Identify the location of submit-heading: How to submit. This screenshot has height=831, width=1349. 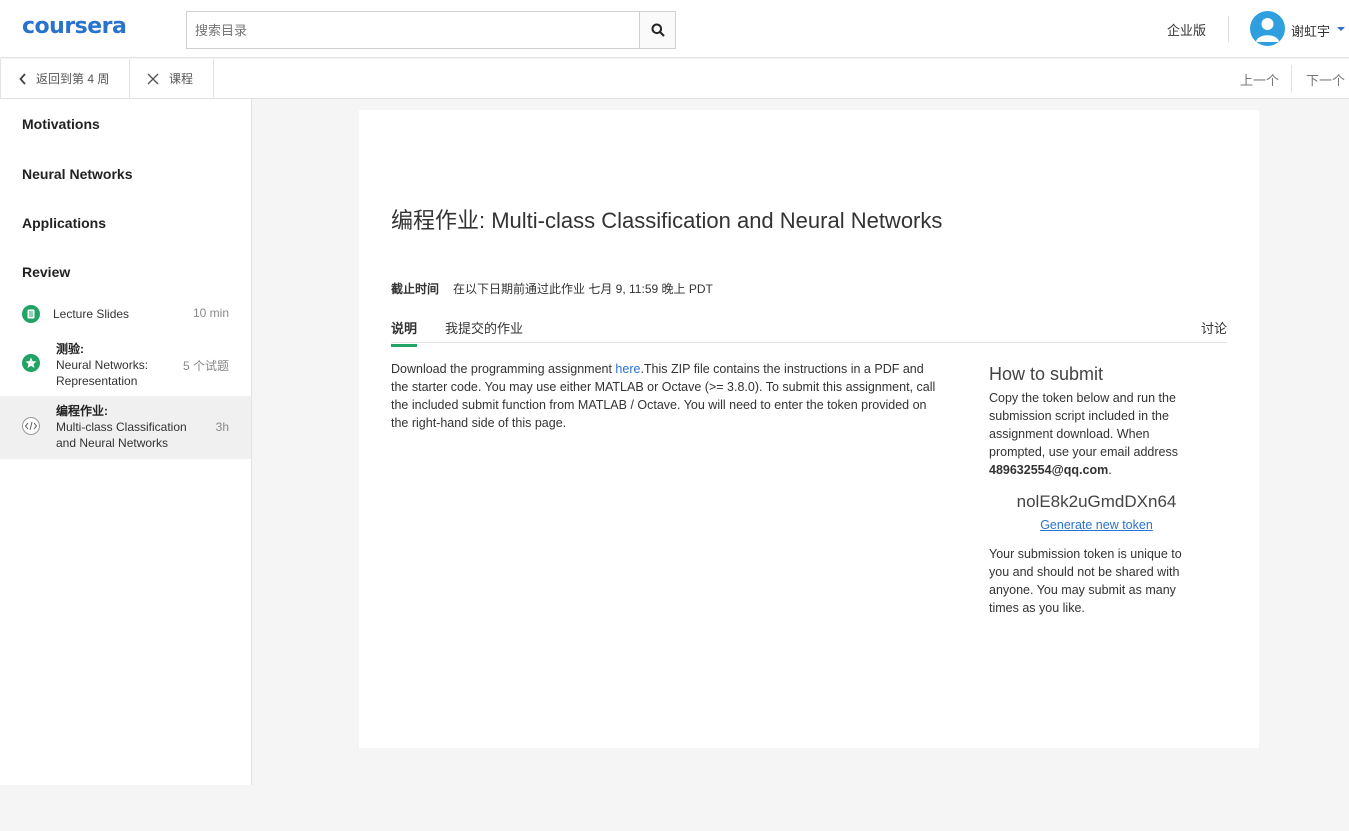
(1046, 374).